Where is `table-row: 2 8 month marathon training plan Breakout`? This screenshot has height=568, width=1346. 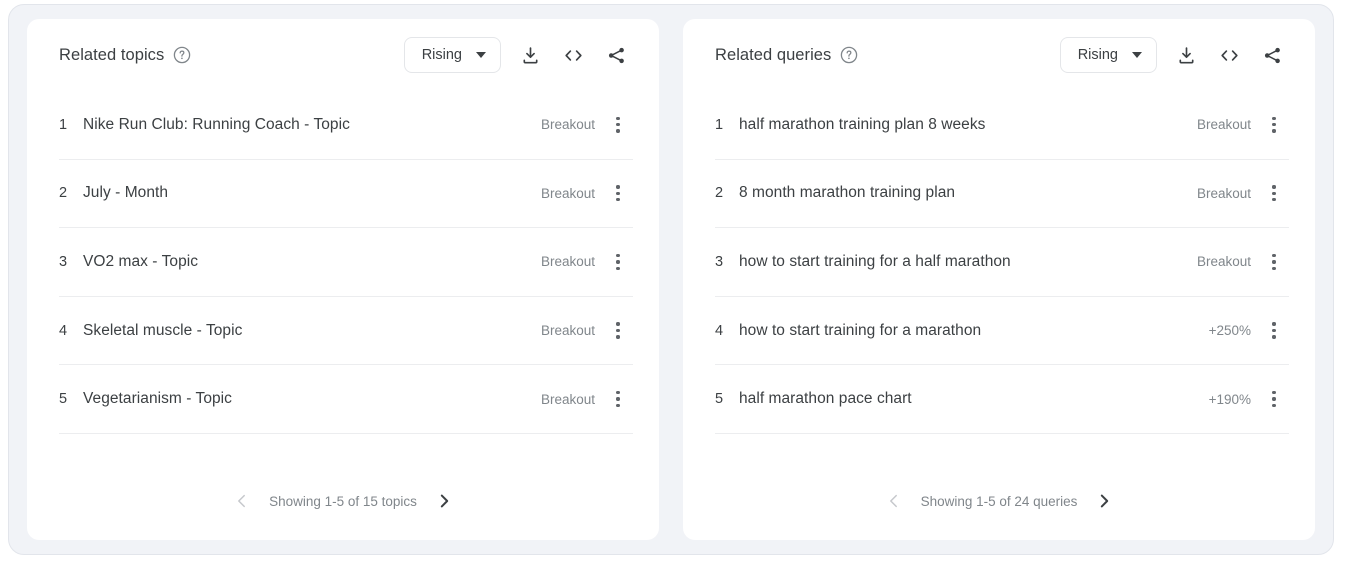 table-row: 2 8 month marathon training plan Breakout is located at coordinates (1002, 194).